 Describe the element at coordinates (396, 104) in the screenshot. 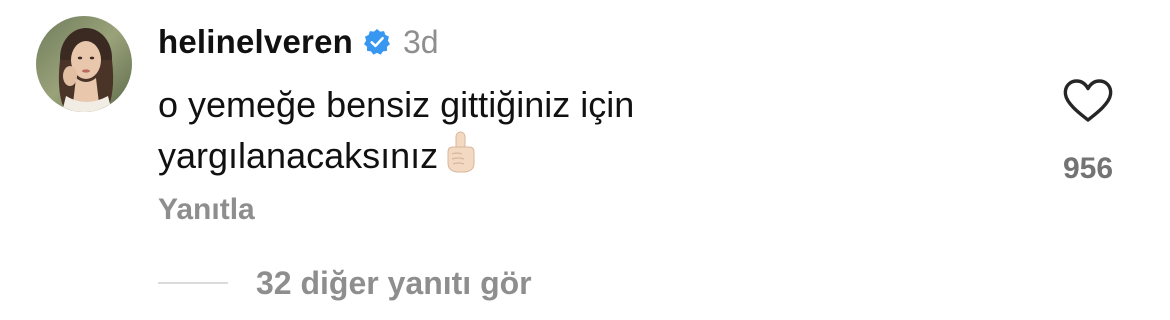

I see `comment-text-line1: o yemeğe bensiz gittiğiniz için` at that location.